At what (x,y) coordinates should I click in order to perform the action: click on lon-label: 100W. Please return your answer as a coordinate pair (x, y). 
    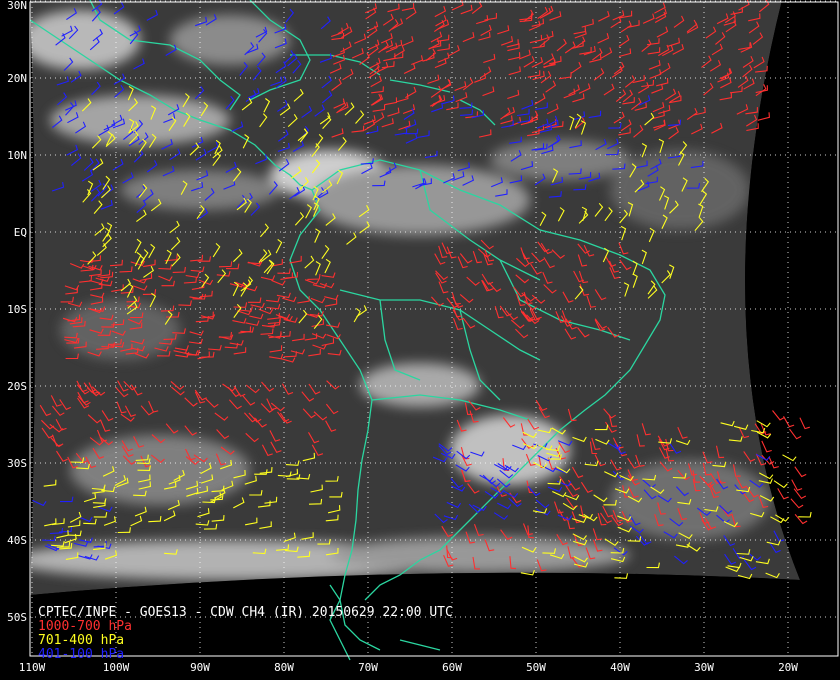
    Looking at the image, I should click on (116, 667).